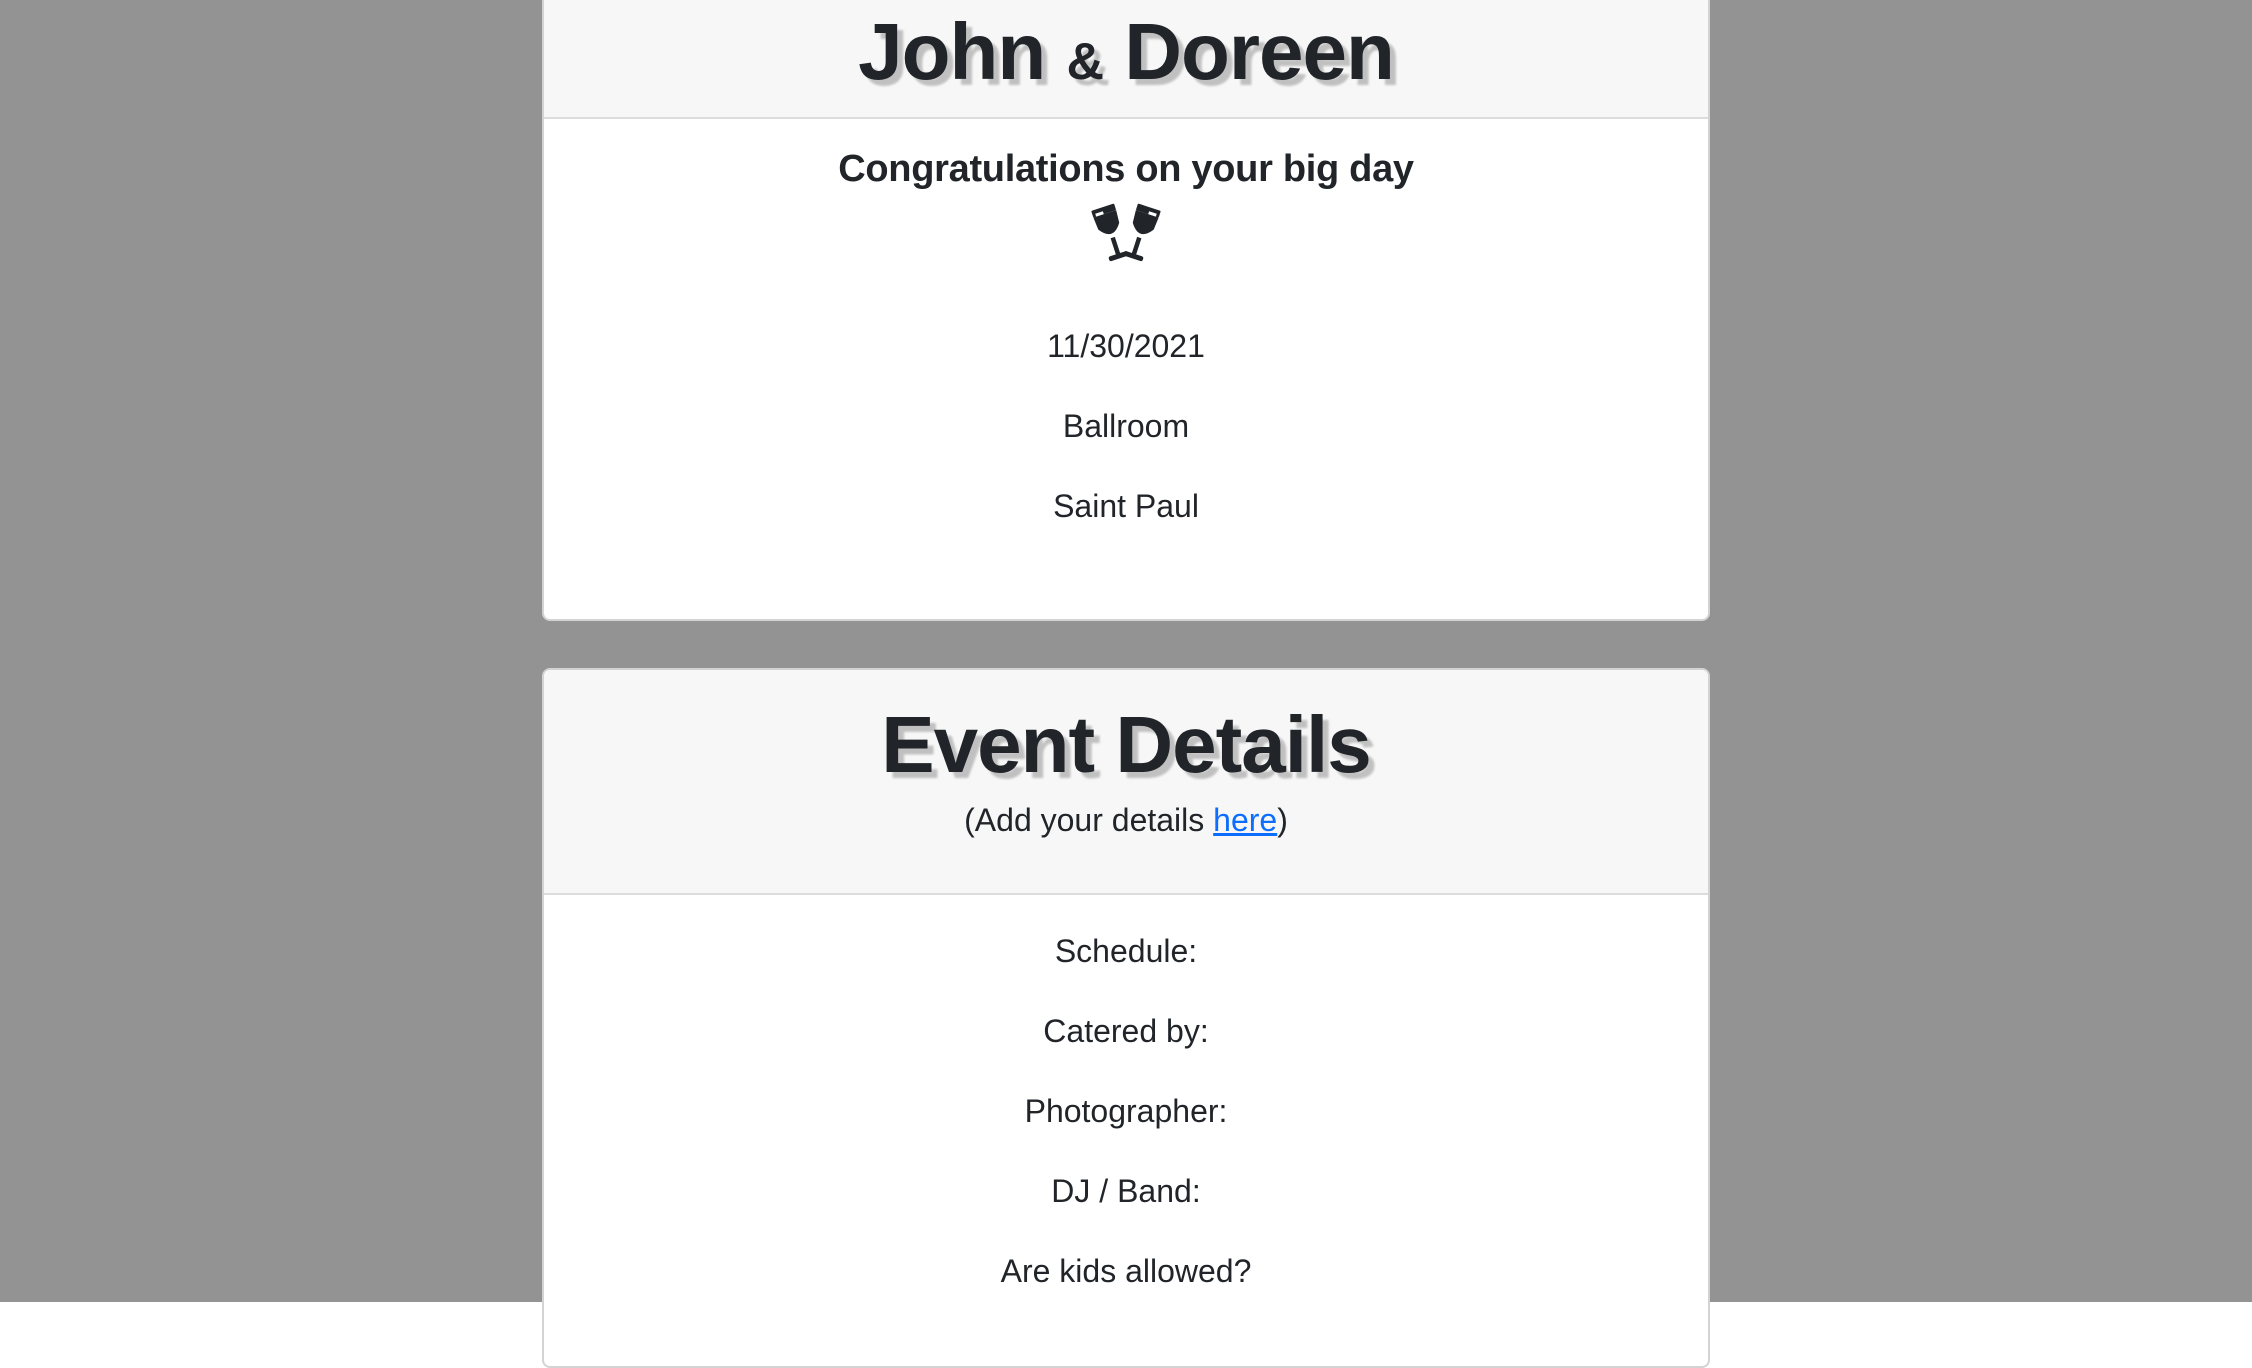 Image resolution: width=2252 pixels, height=1368 pixels. I want to click on event-city: Saint Paul, so click(1126, 506).